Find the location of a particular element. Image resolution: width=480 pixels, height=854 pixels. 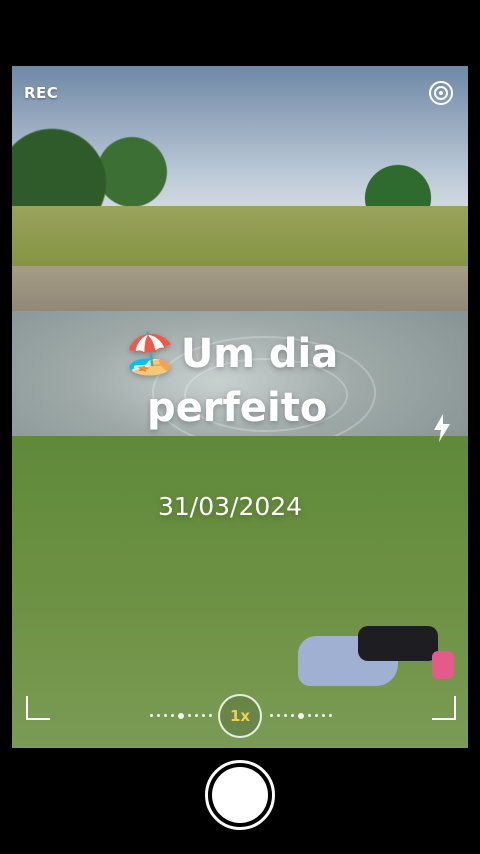

shutter-button is located at coordinates (240, 795).